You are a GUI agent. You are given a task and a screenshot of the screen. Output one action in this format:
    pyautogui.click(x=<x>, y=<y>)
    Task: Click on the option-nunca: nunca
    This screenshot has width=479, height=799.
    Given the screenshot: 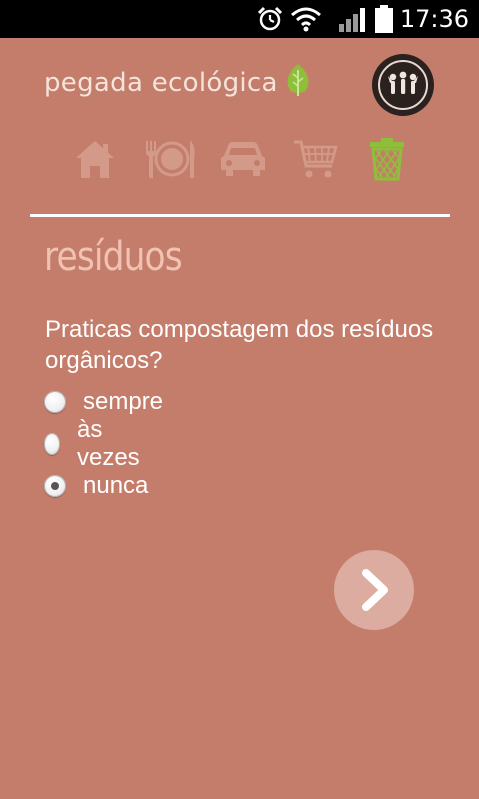 What is the action you would take?
    pyautogui.click(x=96, y=486)
    